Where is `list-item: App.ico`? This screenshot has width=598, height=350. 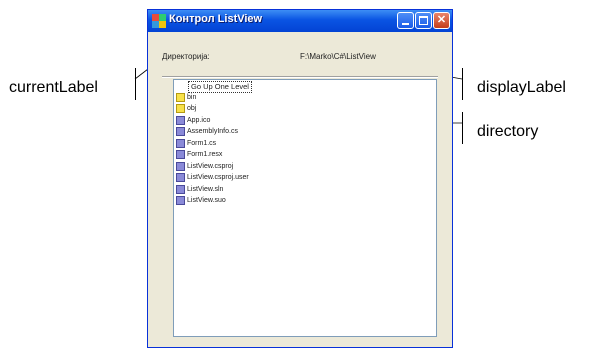
list-item: App.ico is located at coordinates (193, 120).